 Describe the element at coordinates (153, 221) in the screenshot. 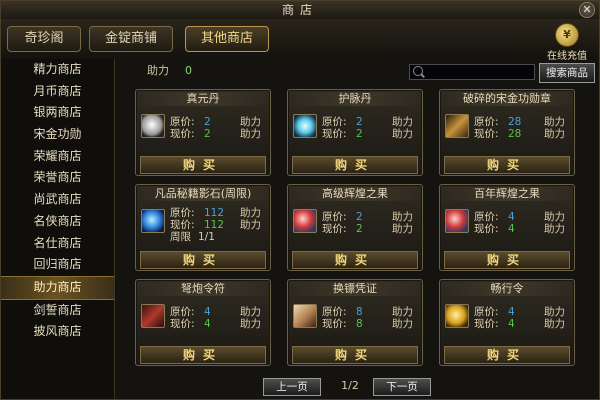

I see `blue-stone-icon` at that location.